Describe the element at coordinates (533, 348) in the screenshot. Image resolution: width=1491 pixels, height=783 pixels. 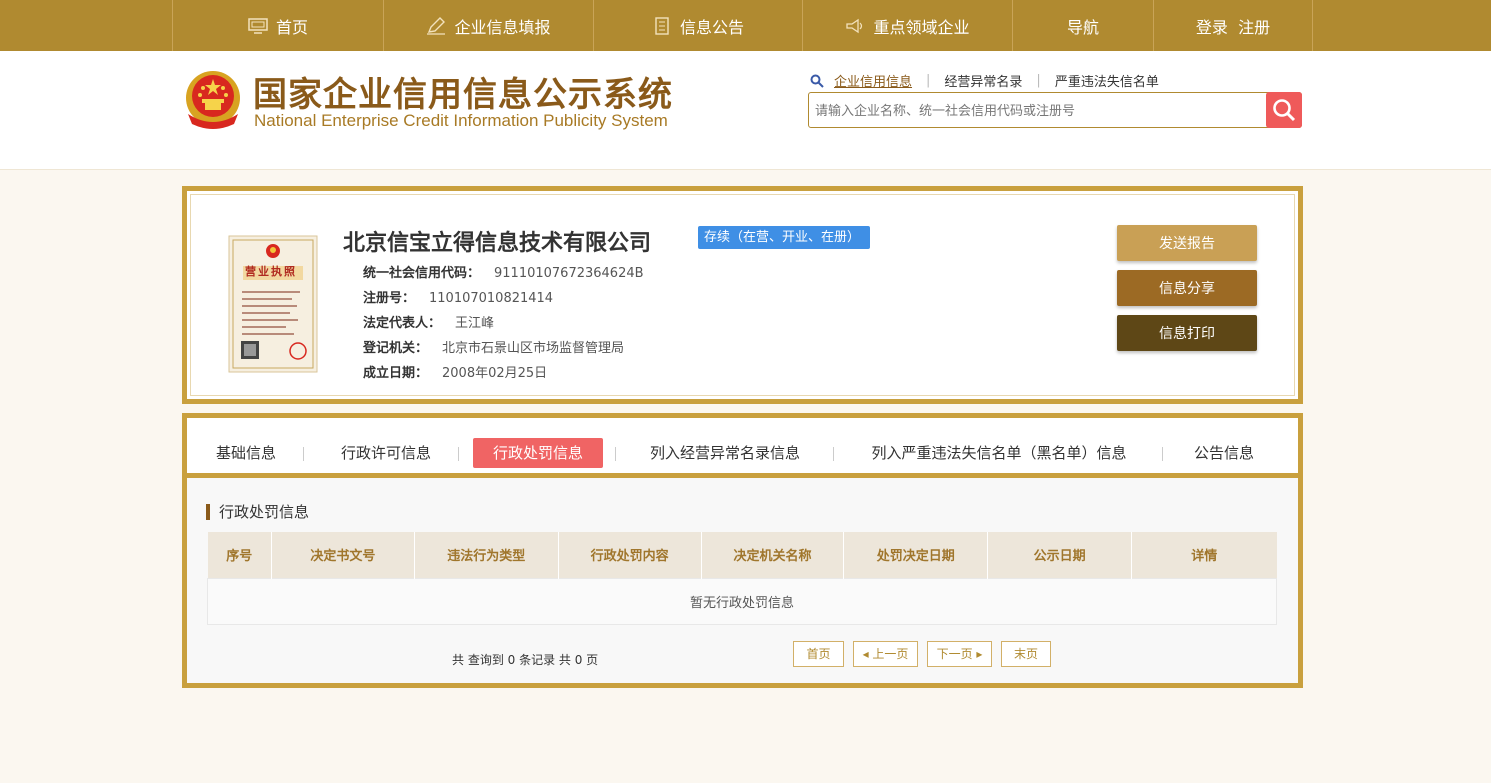
I see `info-value: 北京市石景山区市场监督管理局` at that location.